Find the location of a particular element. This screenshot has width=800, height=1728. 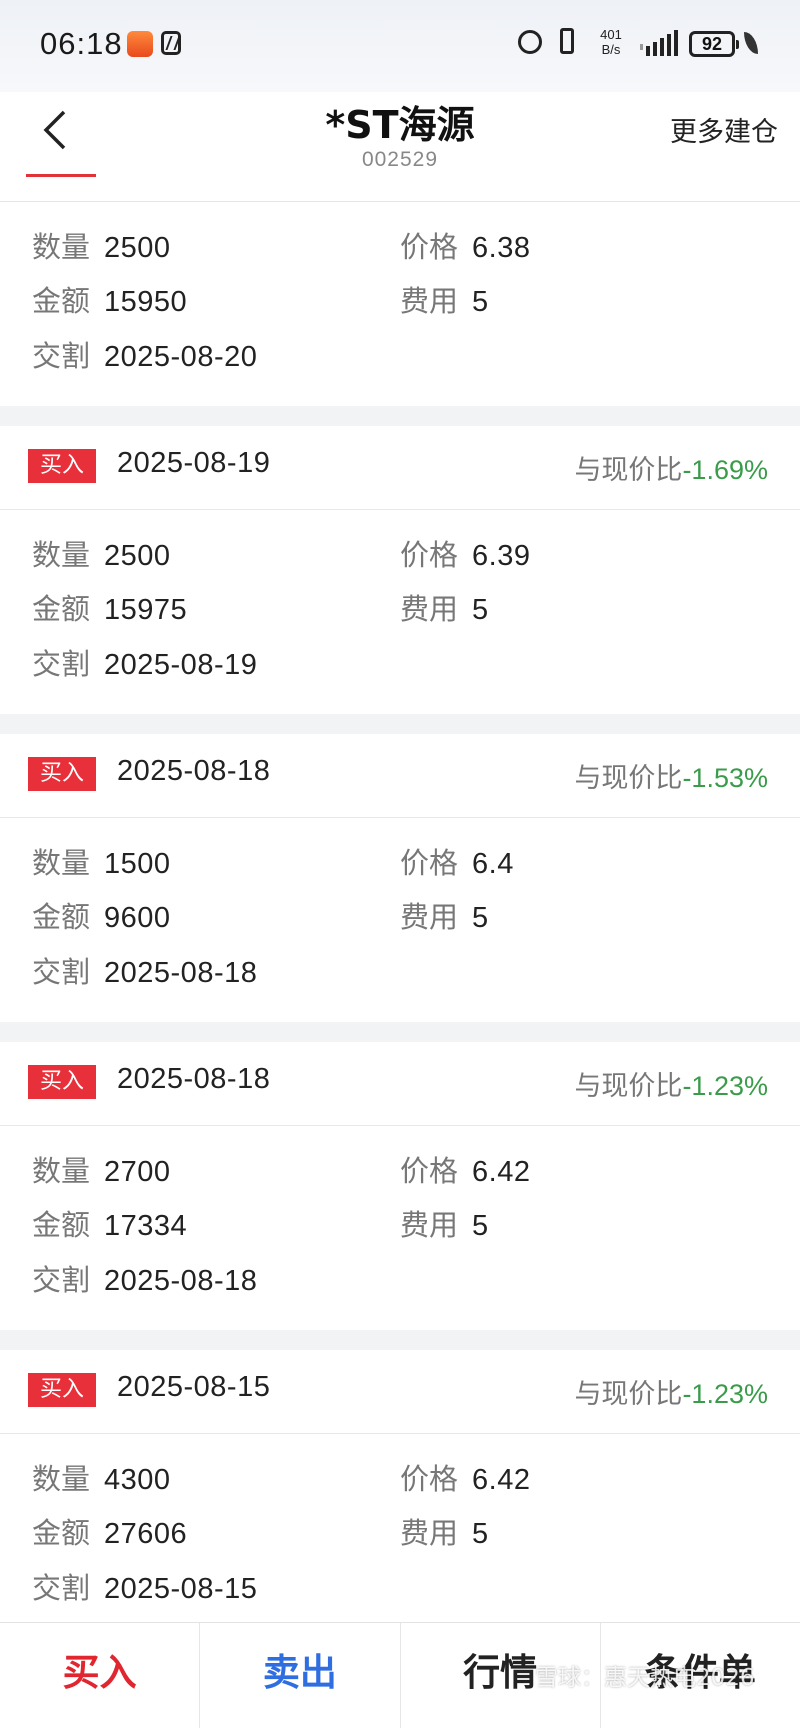

eco-leaf-icon is located at coordinates (751, 43).